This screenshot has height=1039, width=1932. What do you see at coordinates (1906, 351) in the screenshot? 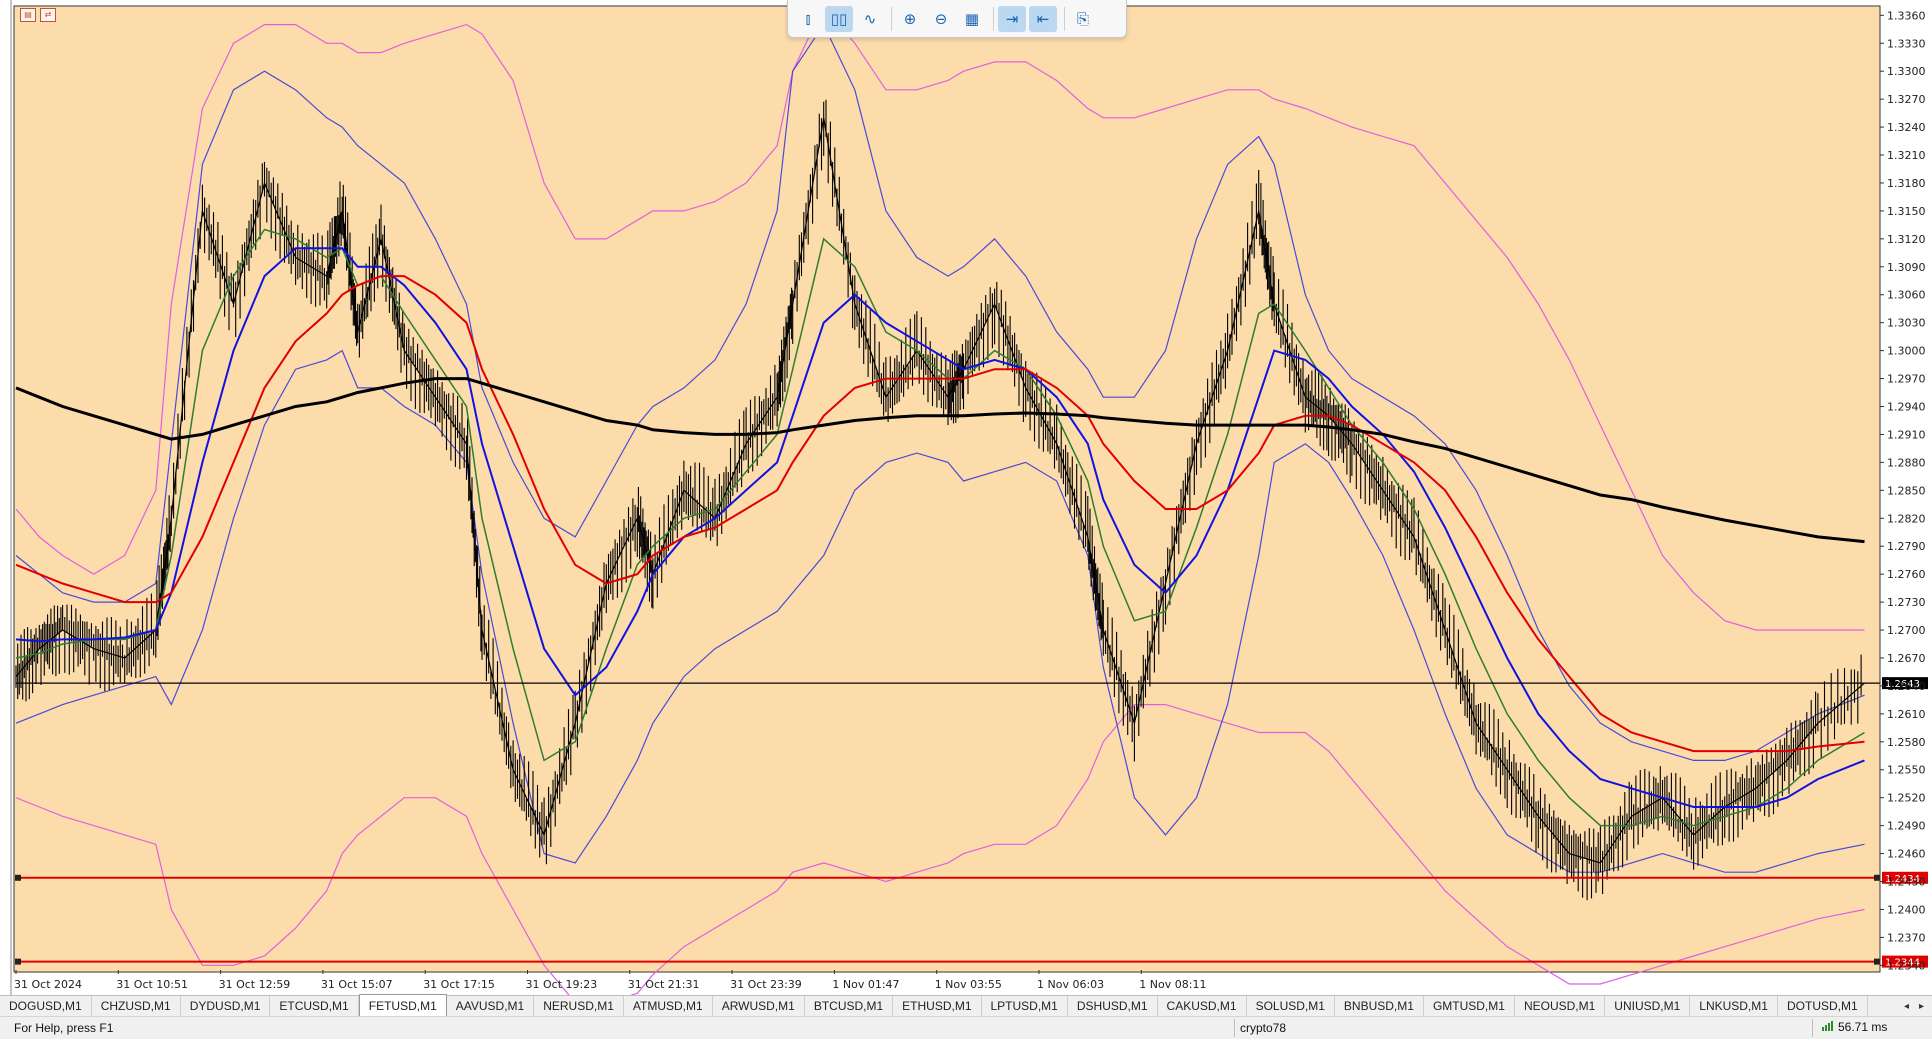
I see `y-tick-label: 1.3000` at bounding box center [1906, 351].